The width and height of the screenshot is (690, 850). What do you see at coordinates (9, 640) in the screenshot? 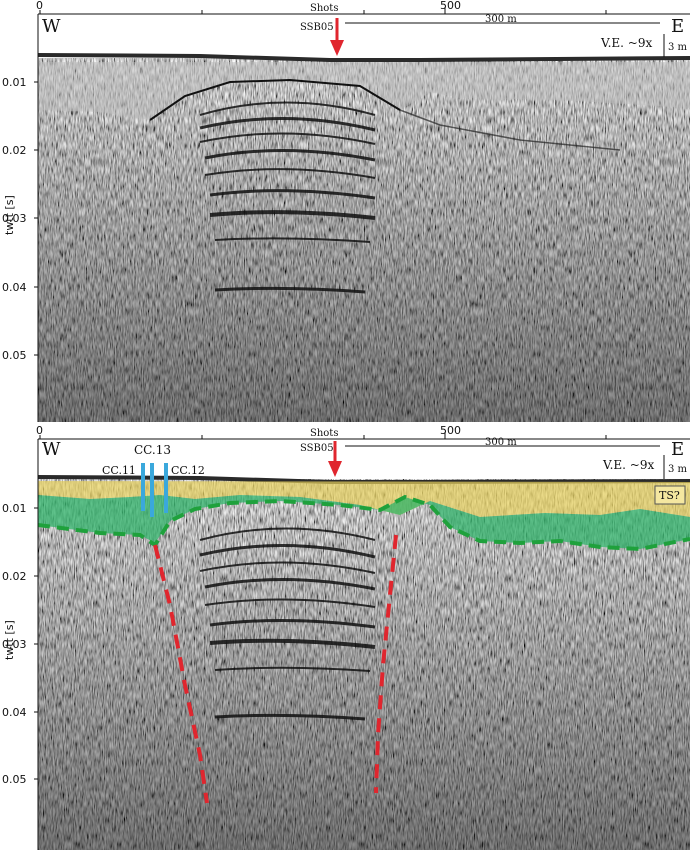
I see `y-axis-label-bottom: twtt [s]` at bounding box center [9, 640].